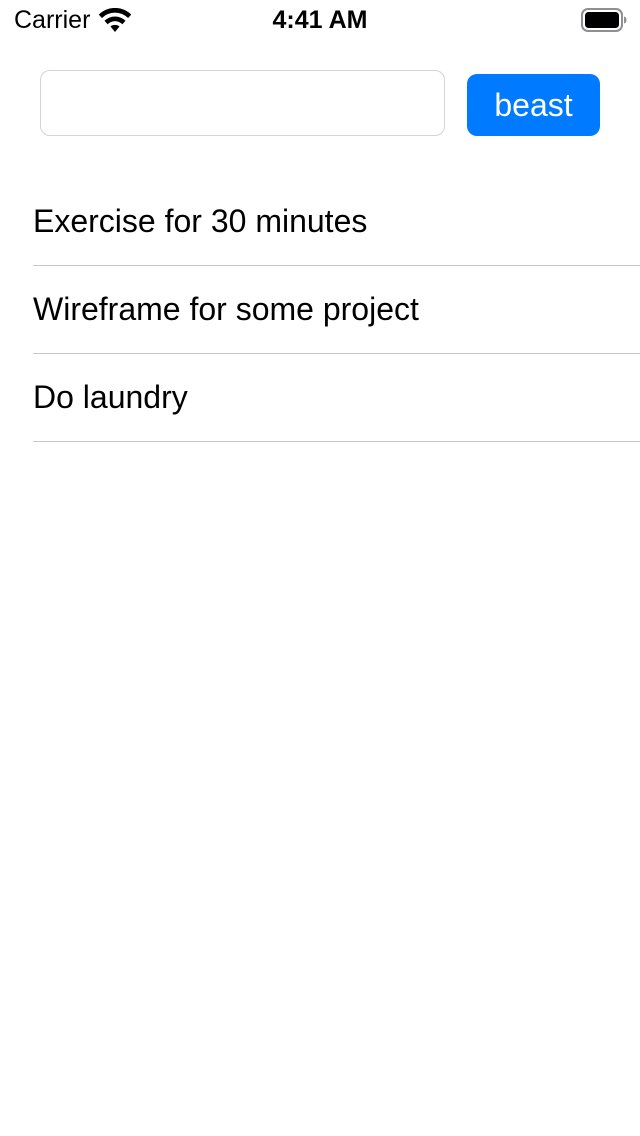 The image size is (640, 1136). I want to click on task-row: Do laundry, so click(320, 398).